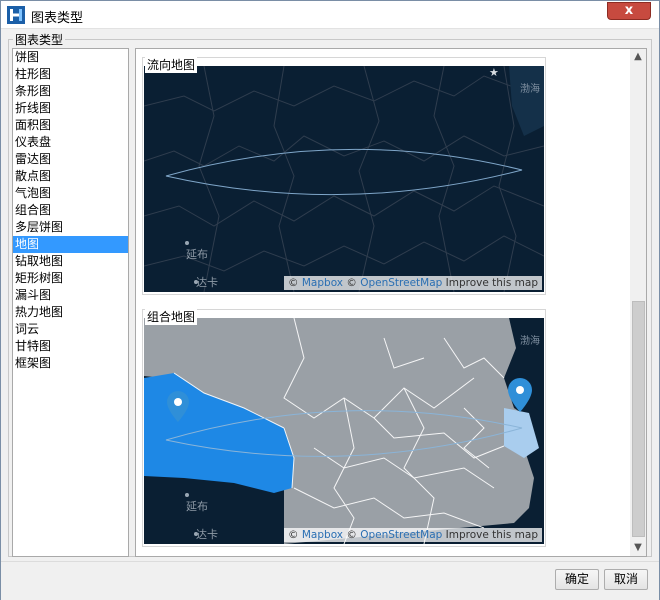 The height and width of the screenshot is (600, 660). What do you see at coordinates (577, 579) in the screenshot?
I see `ok-button: 确定` at bounding box center [577, 579].